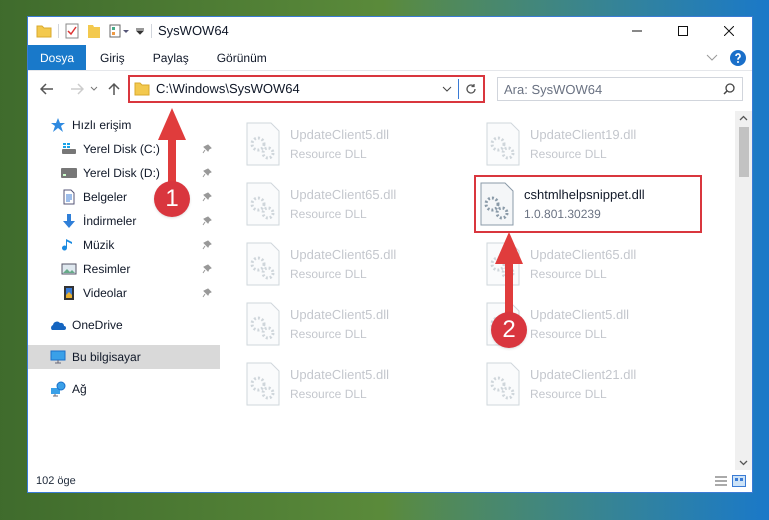 The height and width of the screenshot is (520, 769). I want to click on network-icon, so click(58, 389).